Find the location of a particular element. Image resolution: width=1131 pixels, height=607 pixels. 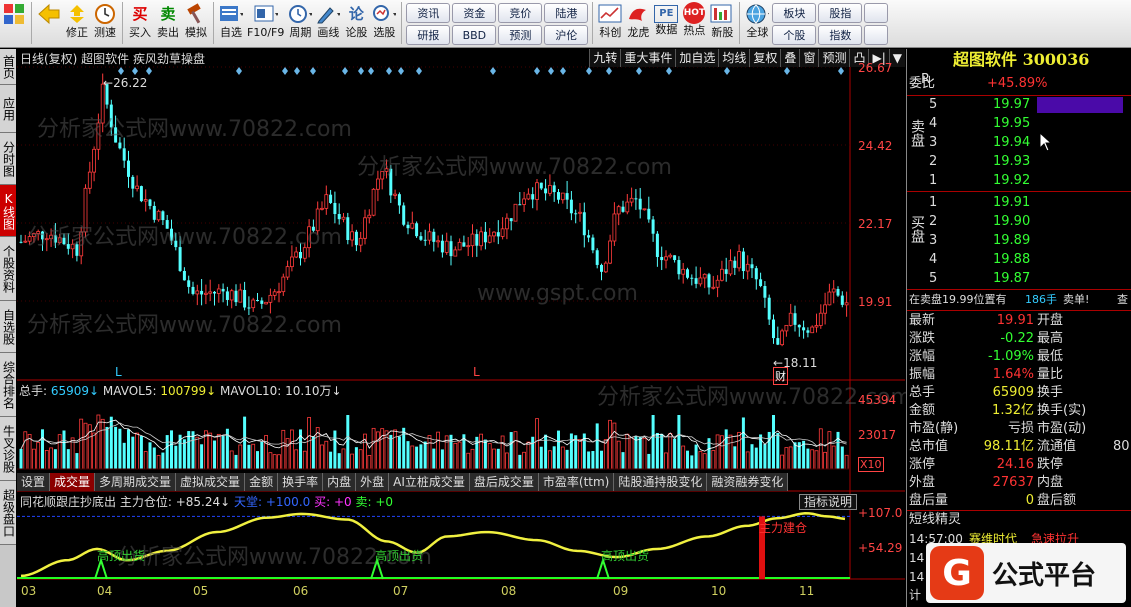

sell-order-notice: 在卖盘19.99位置有 186手 卖单! 查 is located at coordinates (1019, 300).